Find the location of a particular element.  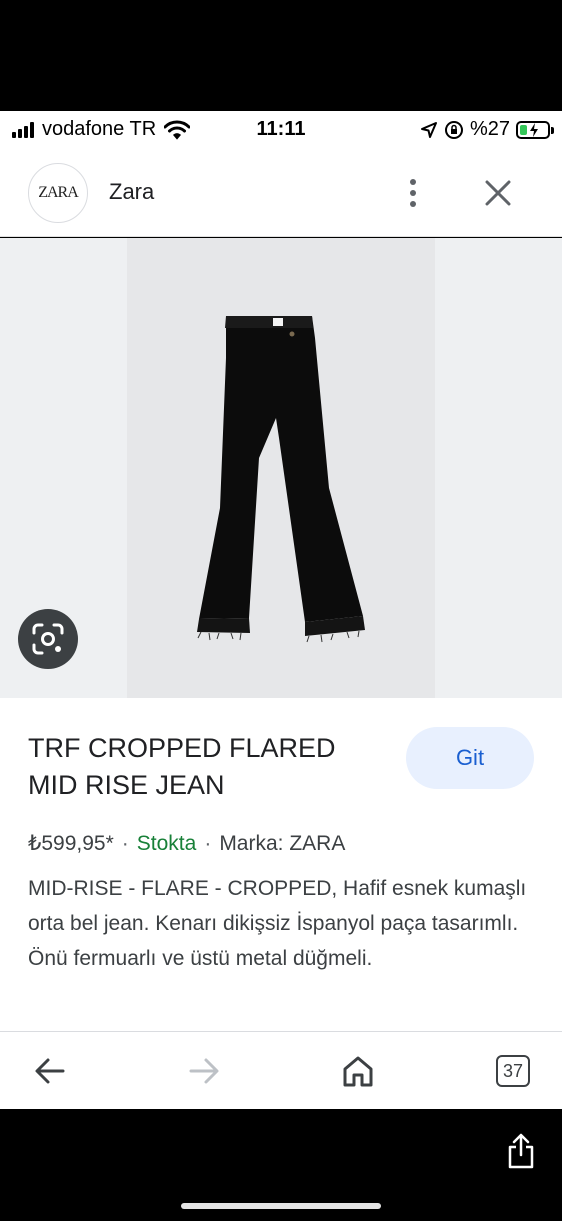

price: ₺599,95* is located at coordinates (71, 843).